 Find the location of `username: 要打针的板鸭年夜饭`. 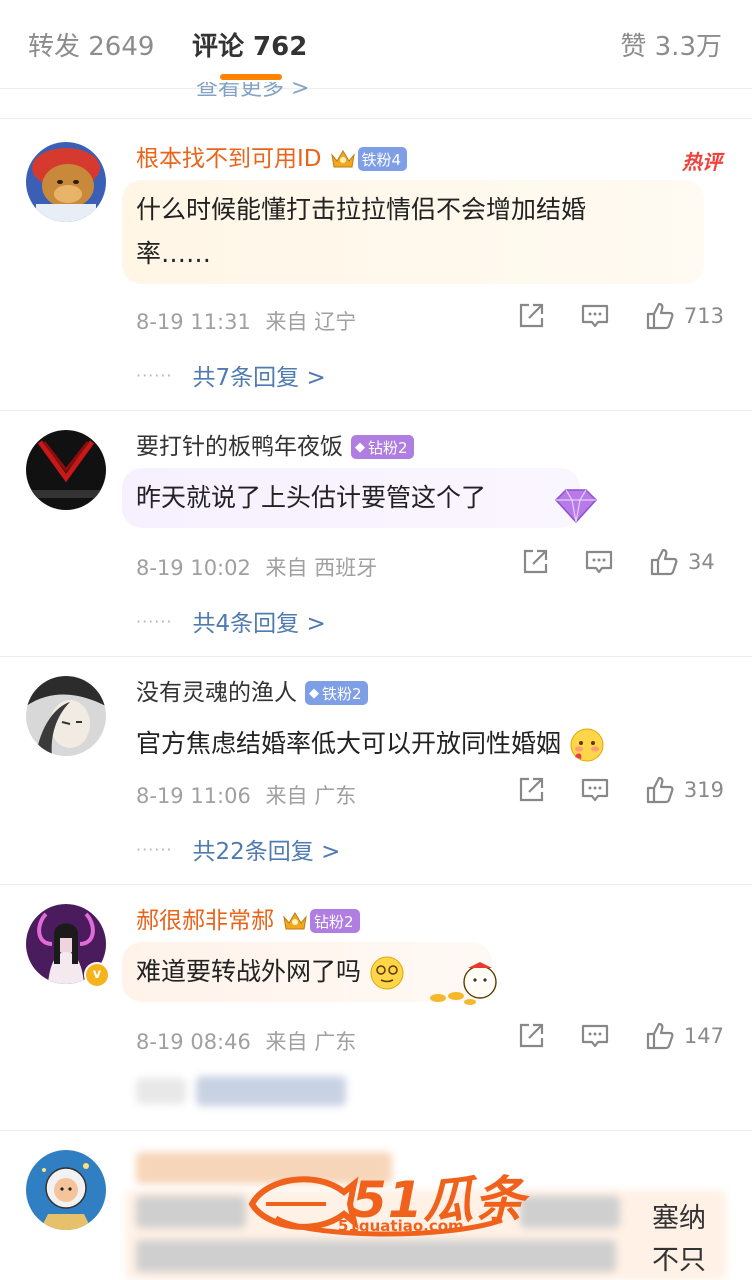

username: 要打针的板鸭年夜饭 is located at coordinates (239, 447).